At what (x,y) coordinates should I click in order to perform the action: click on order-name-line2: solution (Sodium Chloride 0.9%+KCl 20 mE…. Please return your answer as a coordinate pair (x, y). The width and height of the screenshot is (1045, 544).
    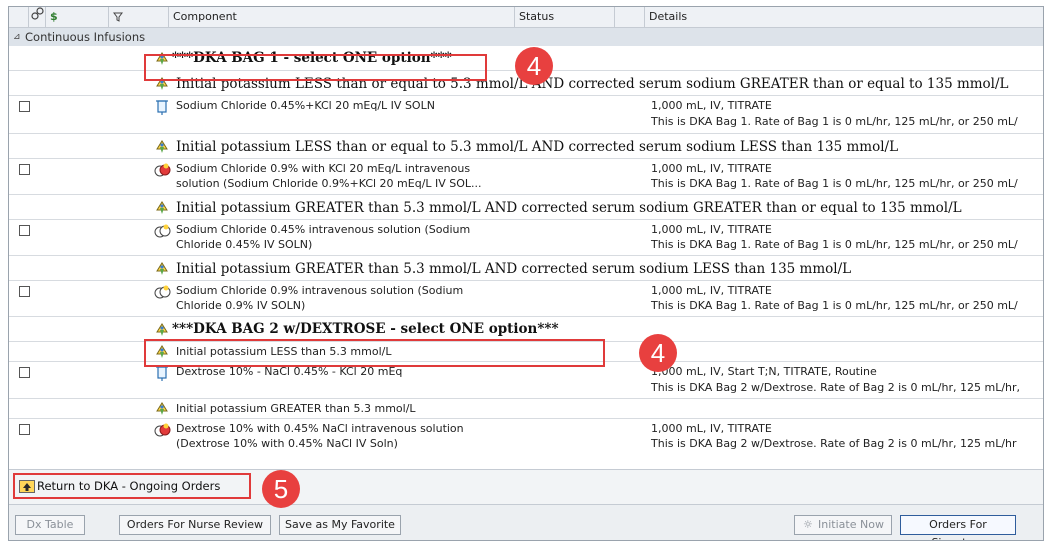
    Looking at the image, I should click on (329, 183).